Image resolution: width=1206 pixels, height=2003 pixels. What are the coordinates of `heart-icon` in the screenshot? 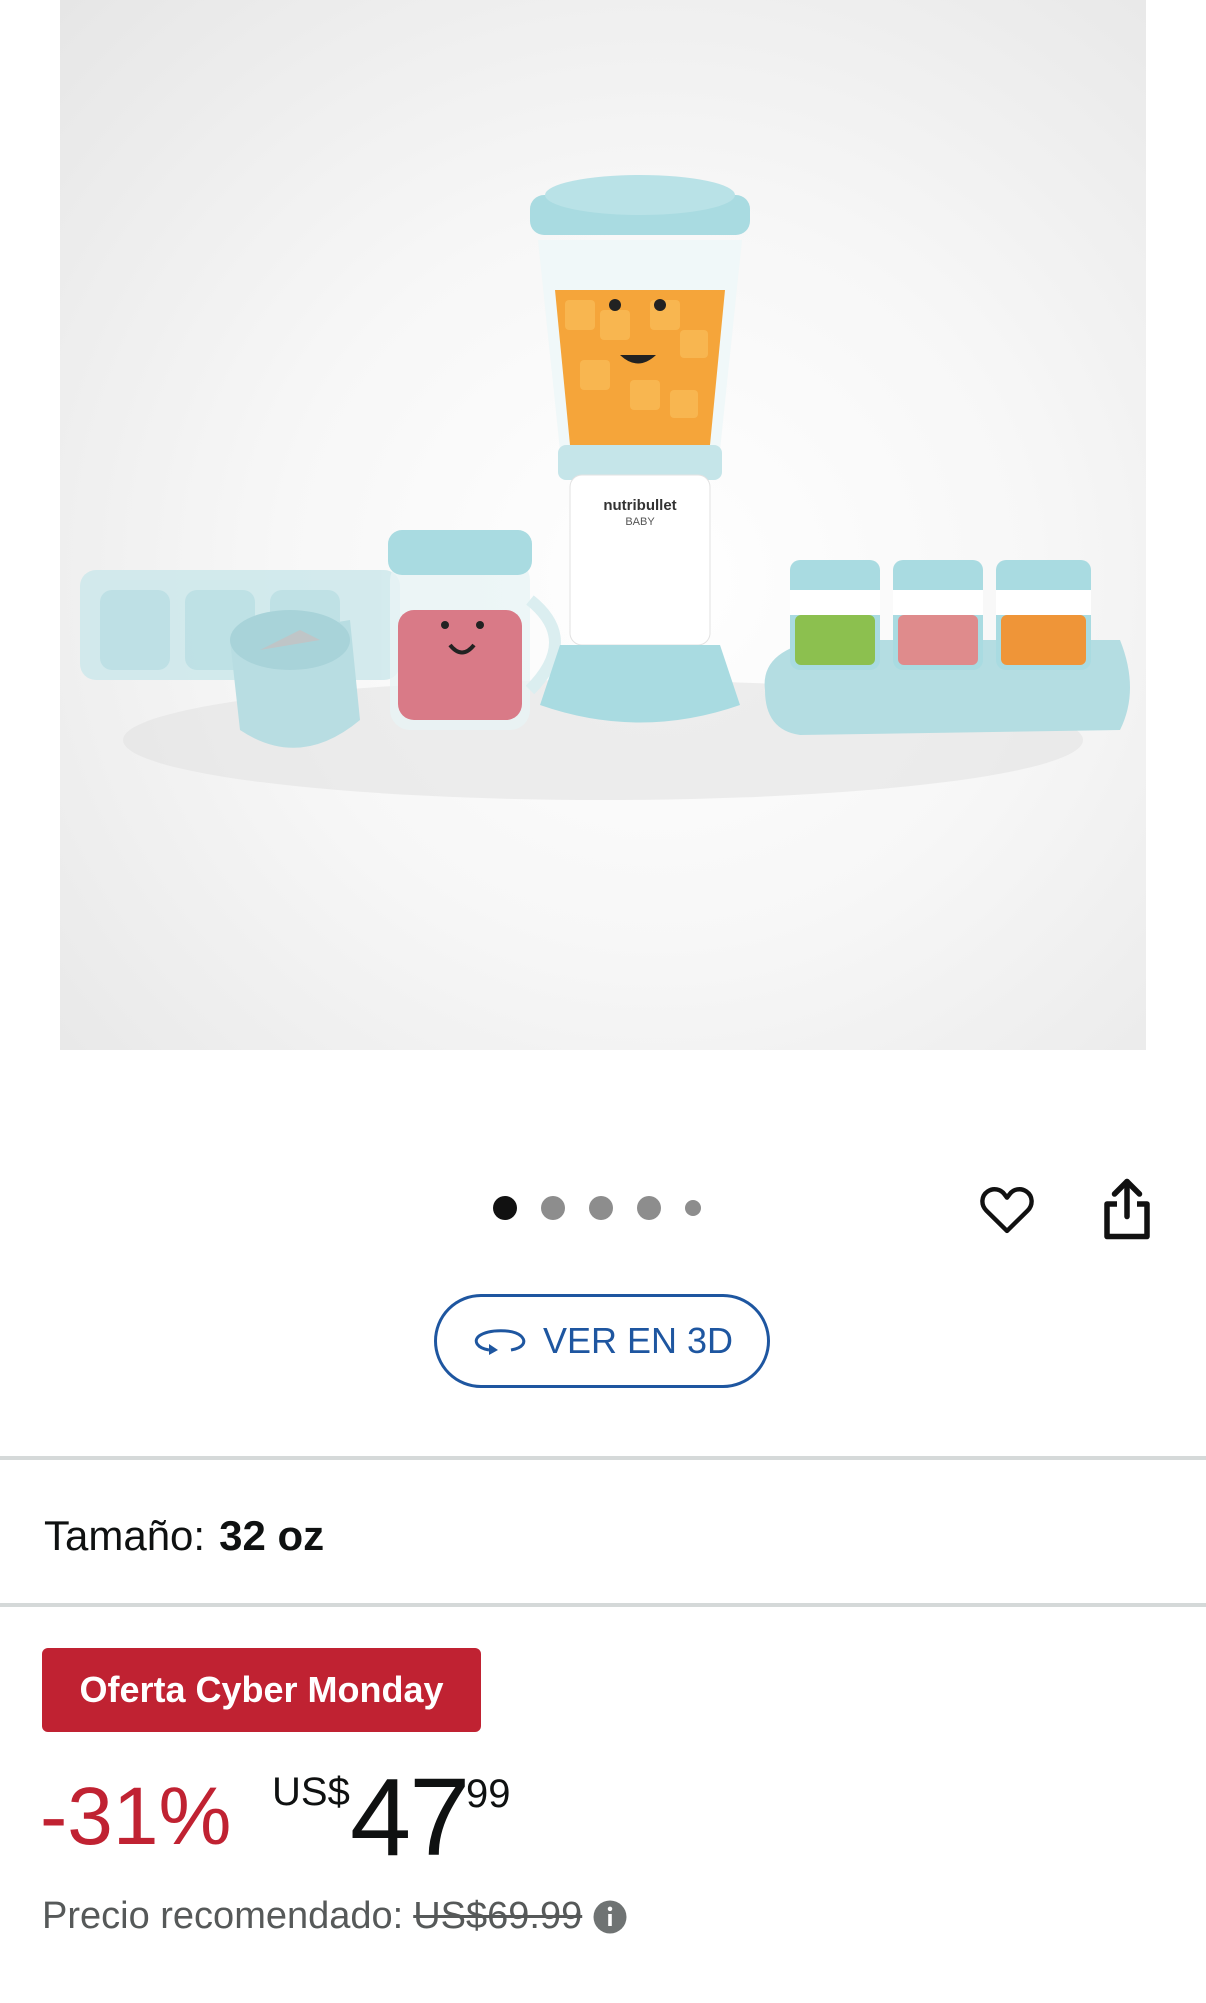 It's located at (1007, 1210).